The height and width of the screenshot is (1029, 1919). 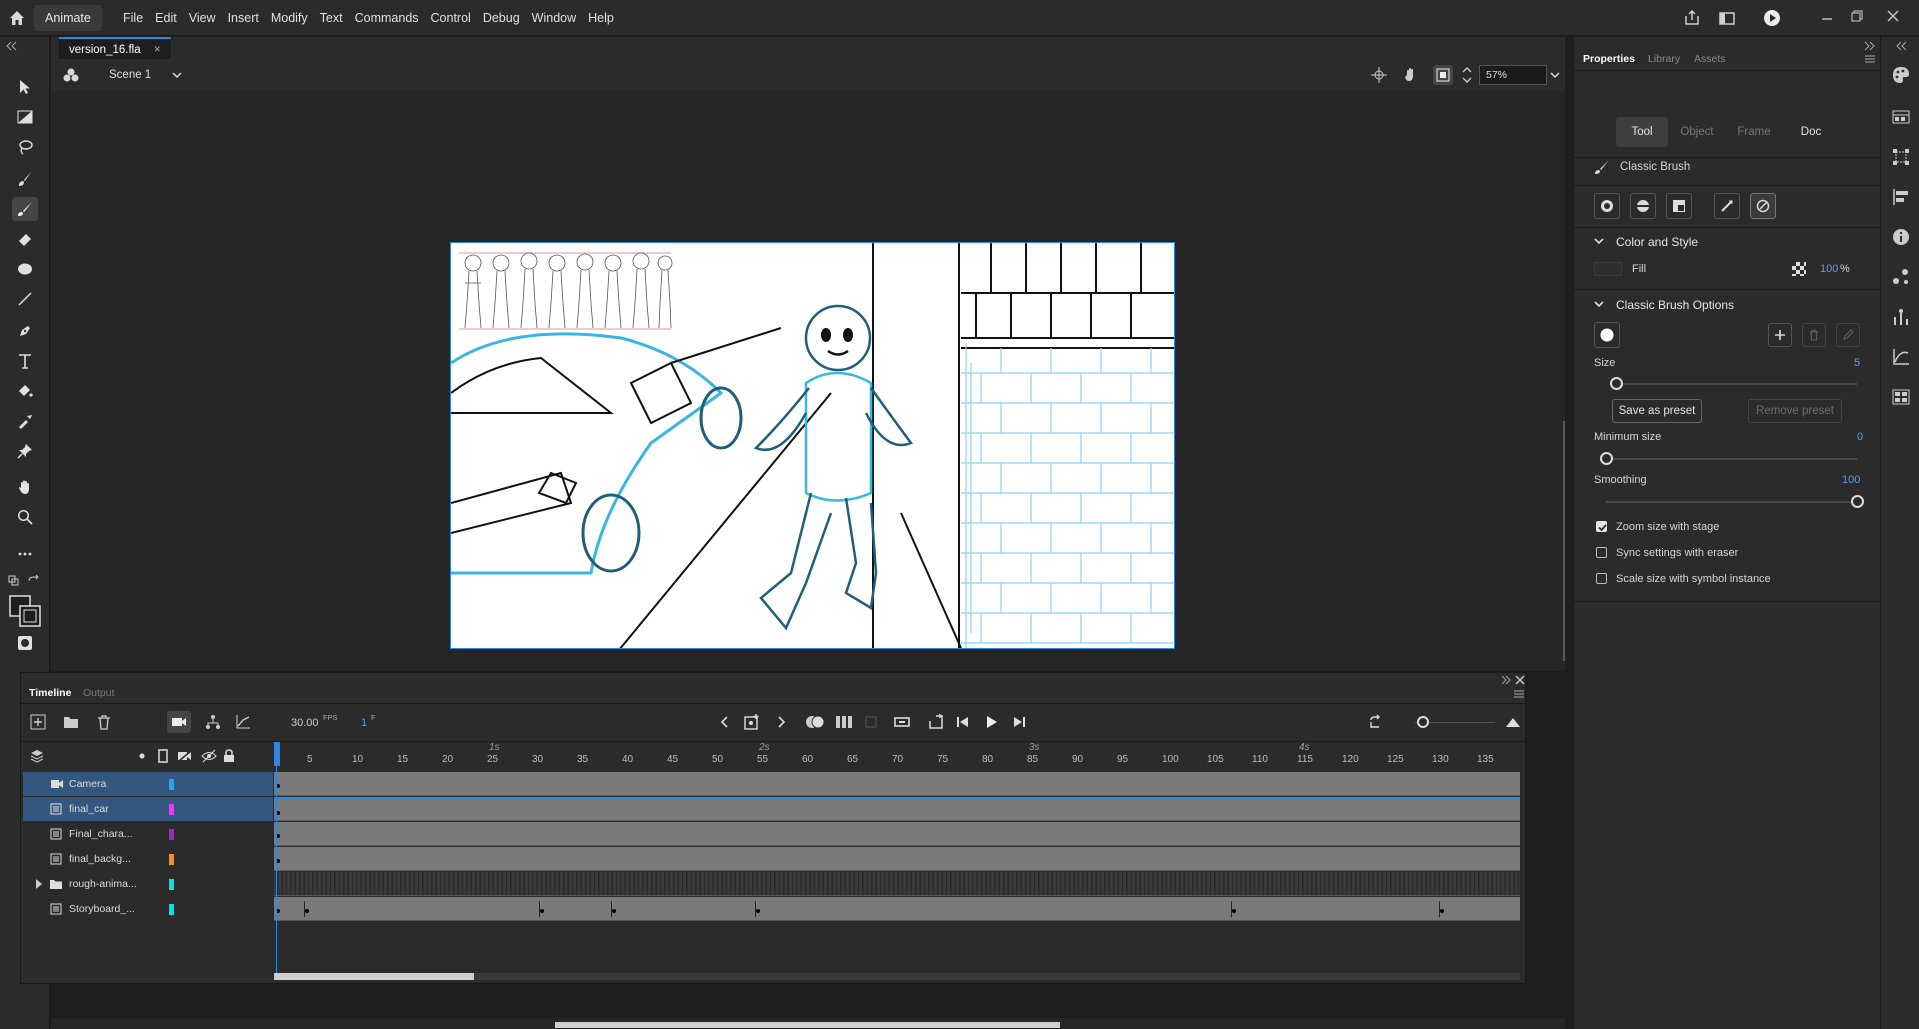 What do you see at coordinates (1827, 16) in the screenshot?
I see `minimize-icon` at bounding box center [1827, 16].